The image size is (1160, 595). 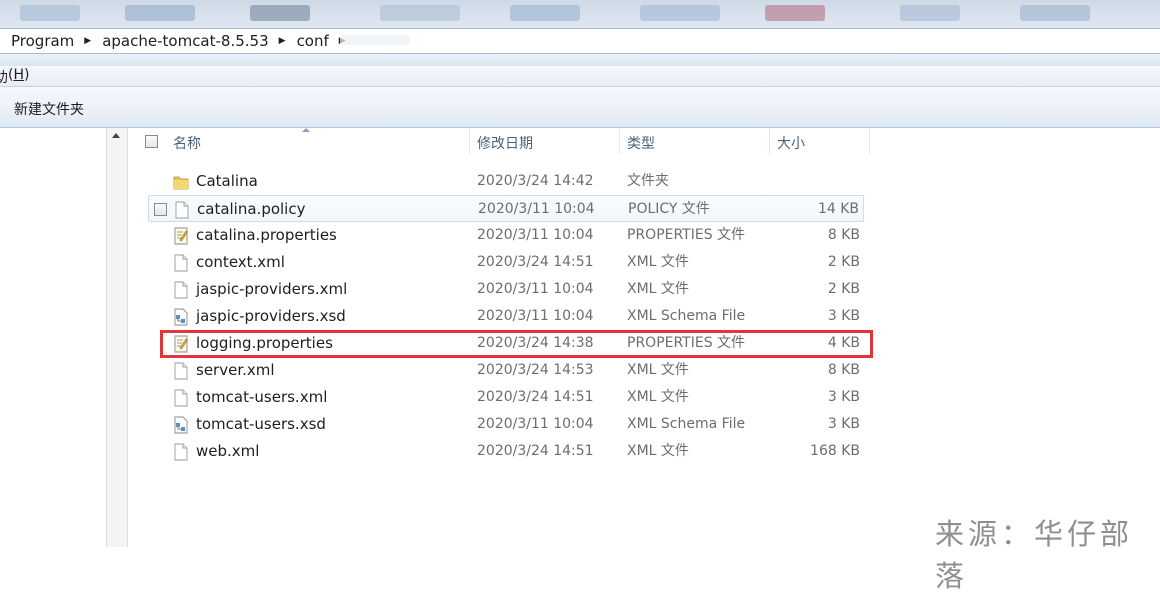 I want to click on file-row: web.xml 2020/3/24 14:51 XML 文件 168 KB, so click(x=506, y=451).